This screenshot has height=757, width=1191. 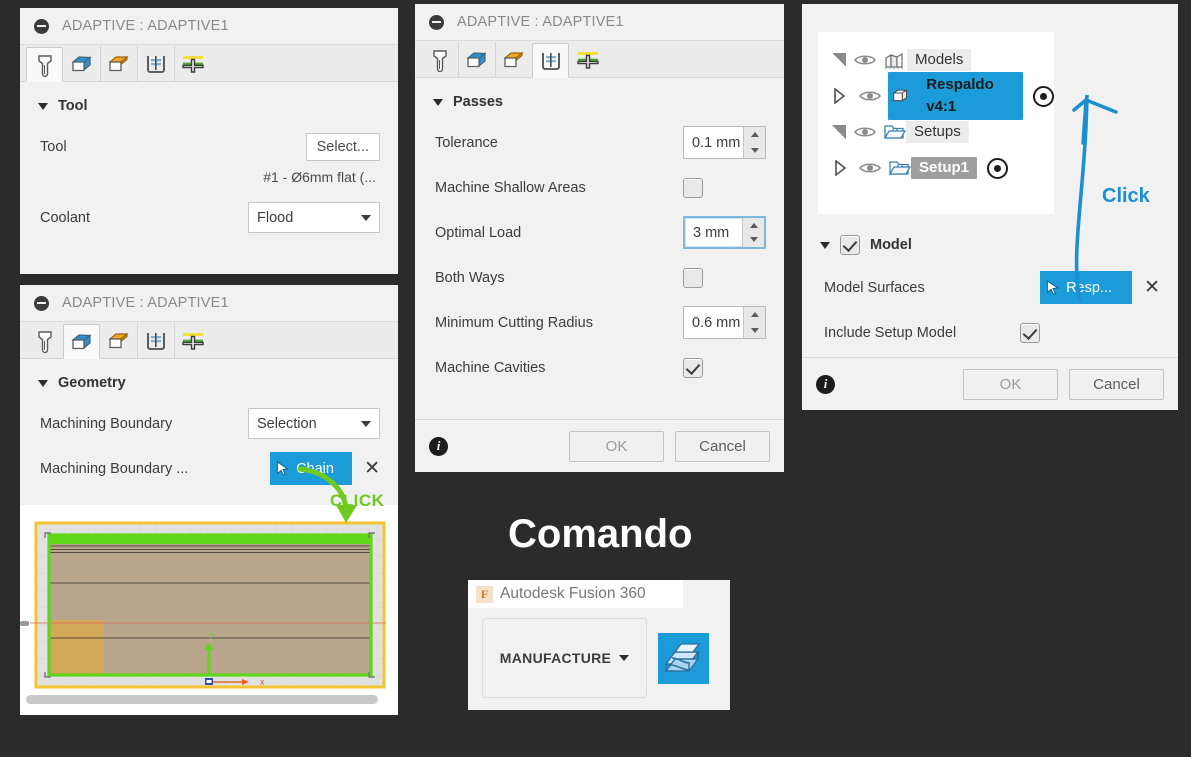 I want to click on tree-row-respaldo: Respaldo v4:1, so click(x=936, y=96).